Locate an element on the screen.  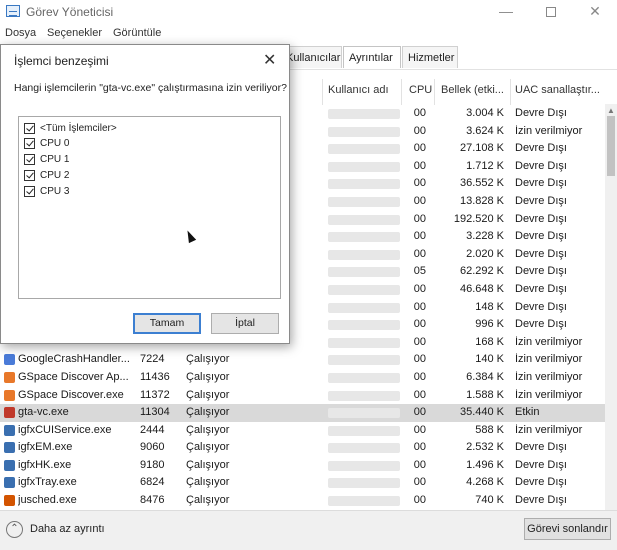
option-label: CPU 0 is located at coordinates (55, 143).